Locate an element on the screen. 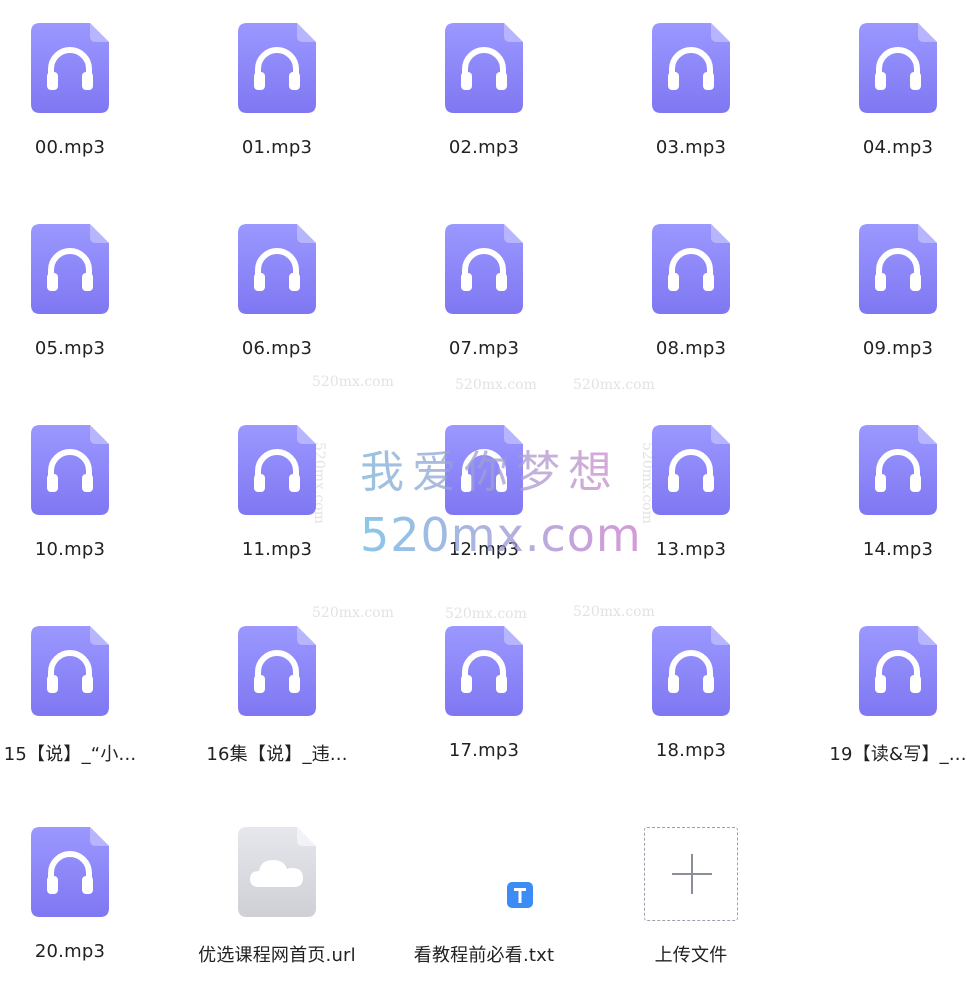  file-item: 12.mp3 is located at coordinates (484, 492).